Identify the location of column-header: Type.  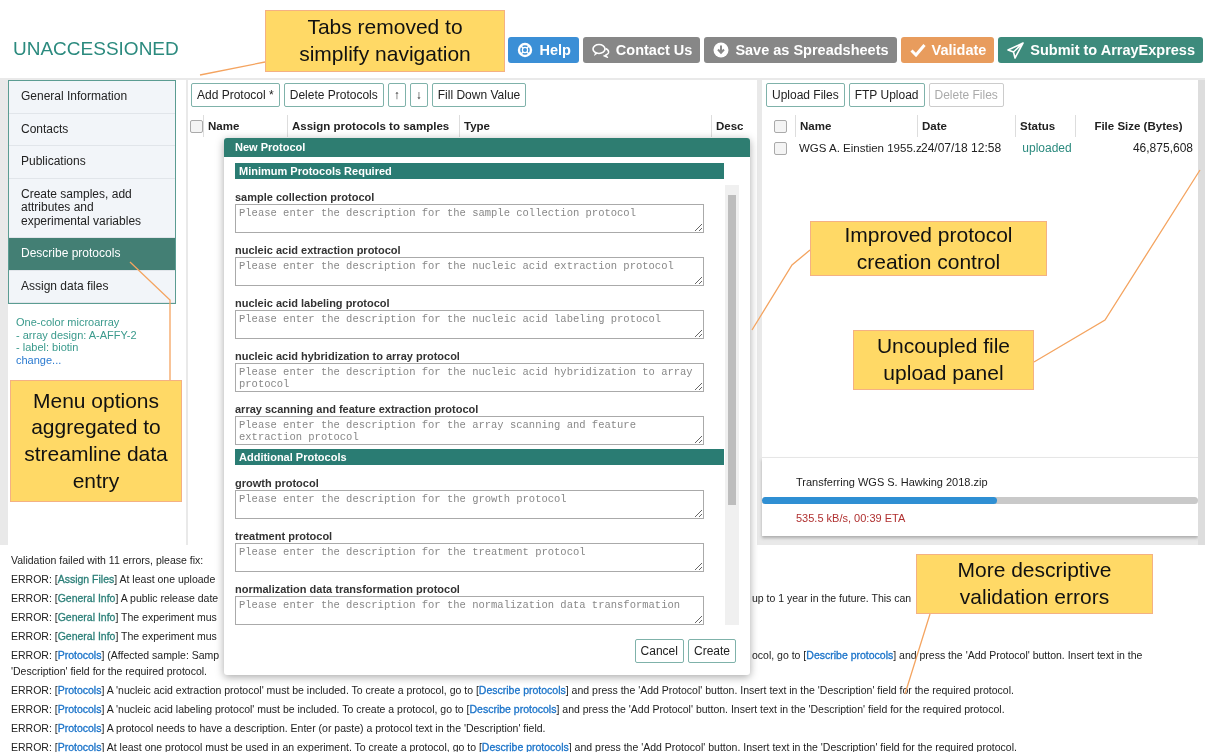
(585, 126).